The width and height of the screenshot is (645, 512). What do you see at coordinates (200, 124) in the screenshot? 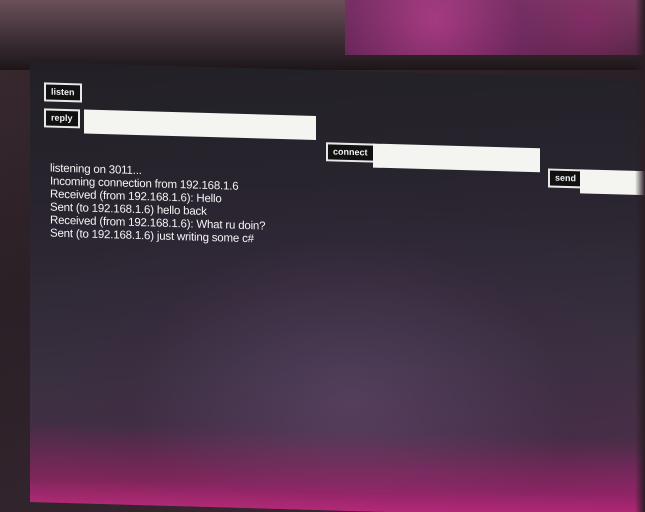
I see `reply-input` at bounding box center [200, 124].